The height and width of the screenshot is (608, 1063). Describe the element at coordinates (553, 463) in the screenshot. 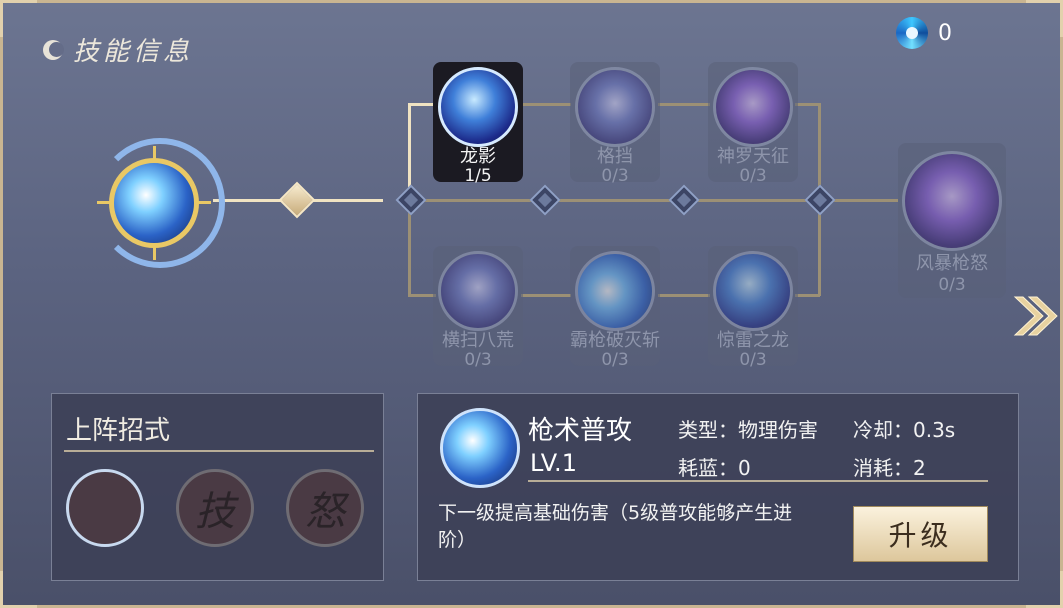

I see `skill-detail-level: LV.1` at that location.